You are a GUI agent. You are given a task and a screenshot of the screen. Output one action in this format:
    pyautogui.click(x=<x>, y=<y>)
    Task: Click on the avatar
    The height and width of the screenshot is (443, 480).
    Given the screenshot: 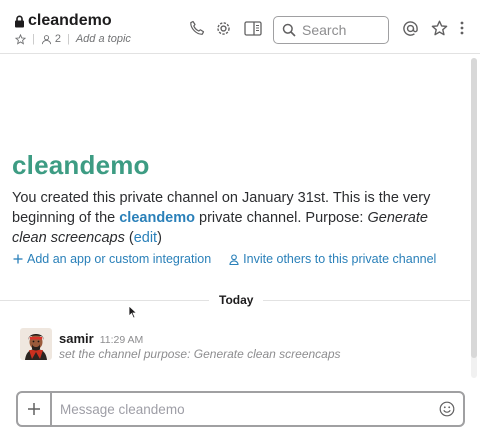 What is the action you would take?
    pyautogui.click(x=36, y=344)
    